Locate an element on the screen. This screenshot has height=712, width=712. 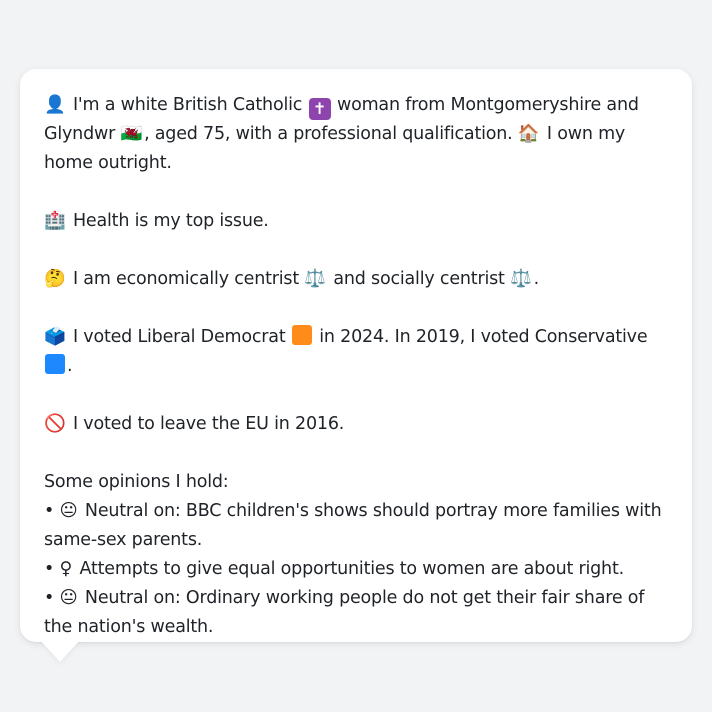
hospital-icon: 🏥 is located at coordinates (55, 221).